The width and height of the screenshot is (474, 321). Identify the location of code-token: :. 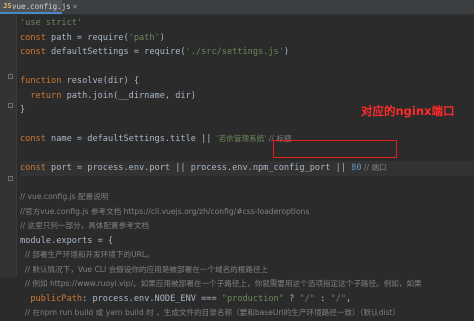
(322, 298).